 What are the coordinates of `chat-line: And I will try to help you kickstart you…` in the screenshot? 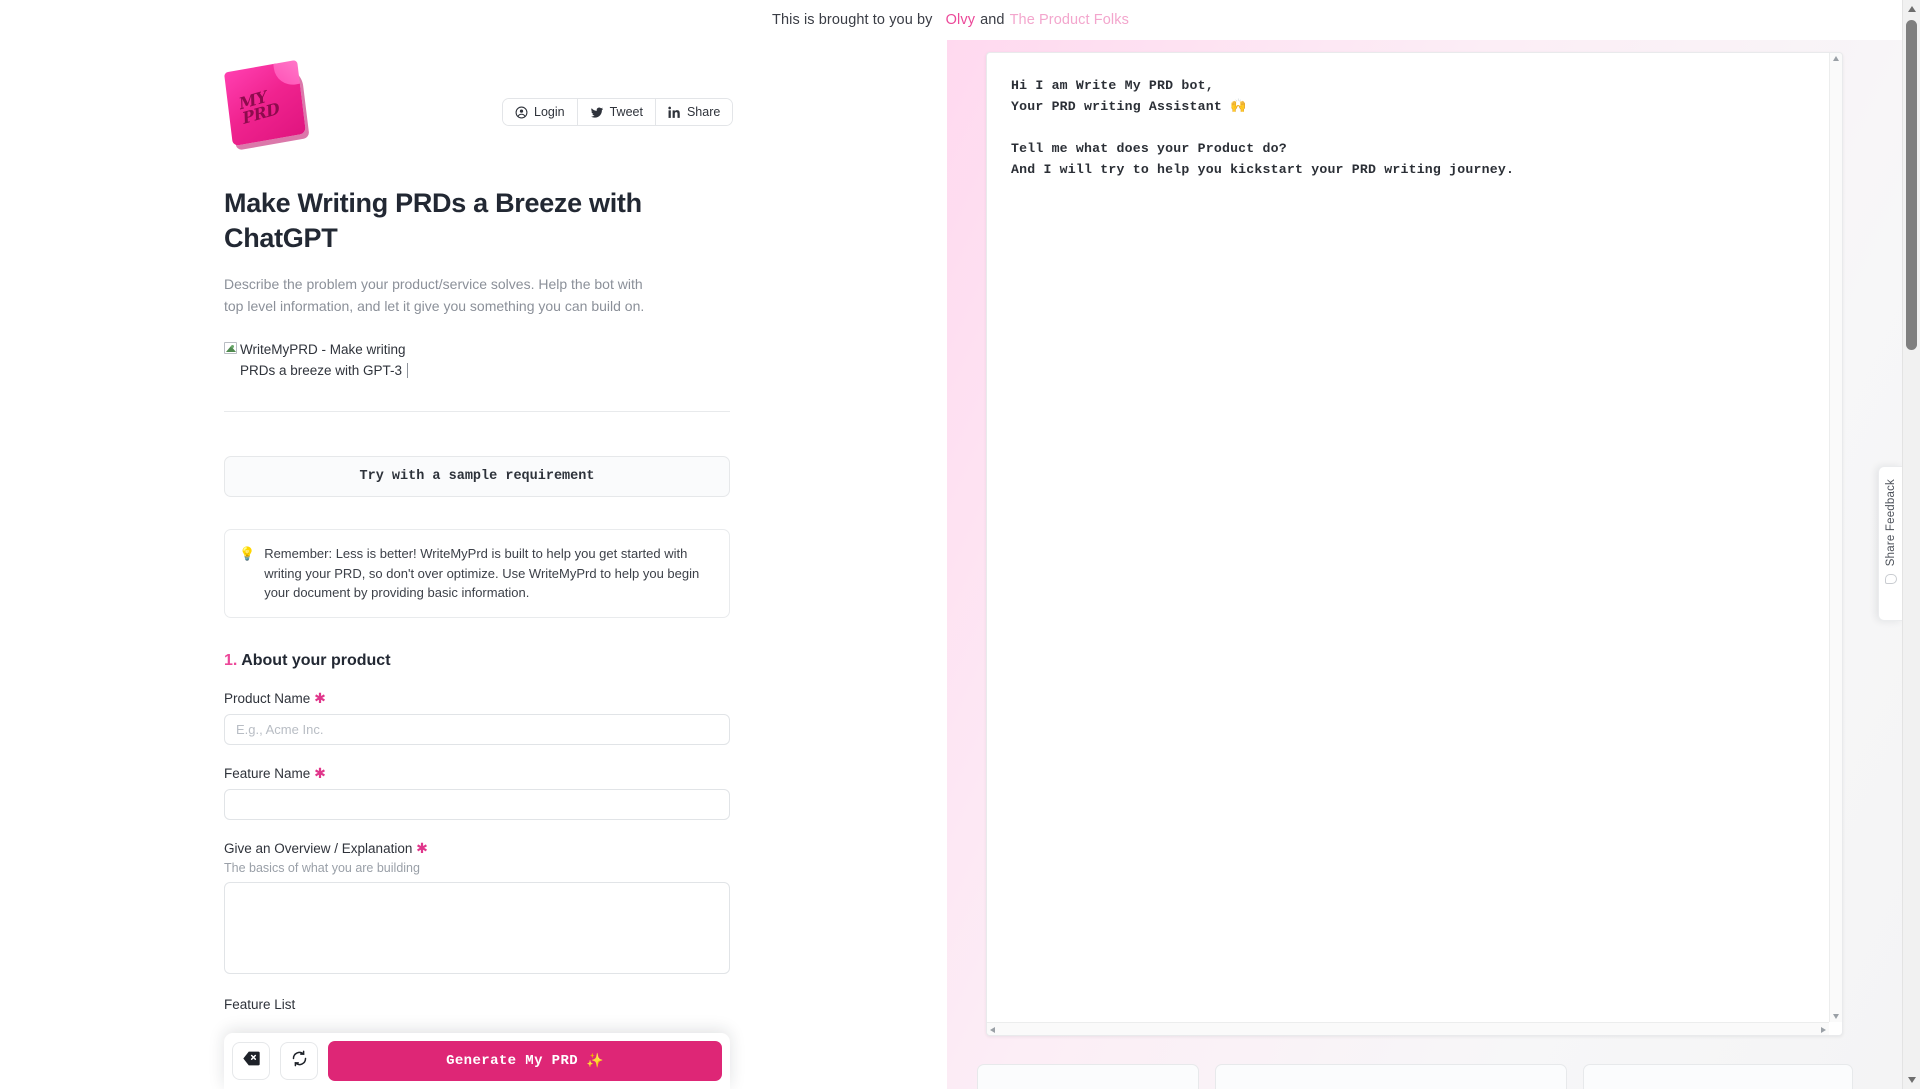 It's located at (1263, 169).